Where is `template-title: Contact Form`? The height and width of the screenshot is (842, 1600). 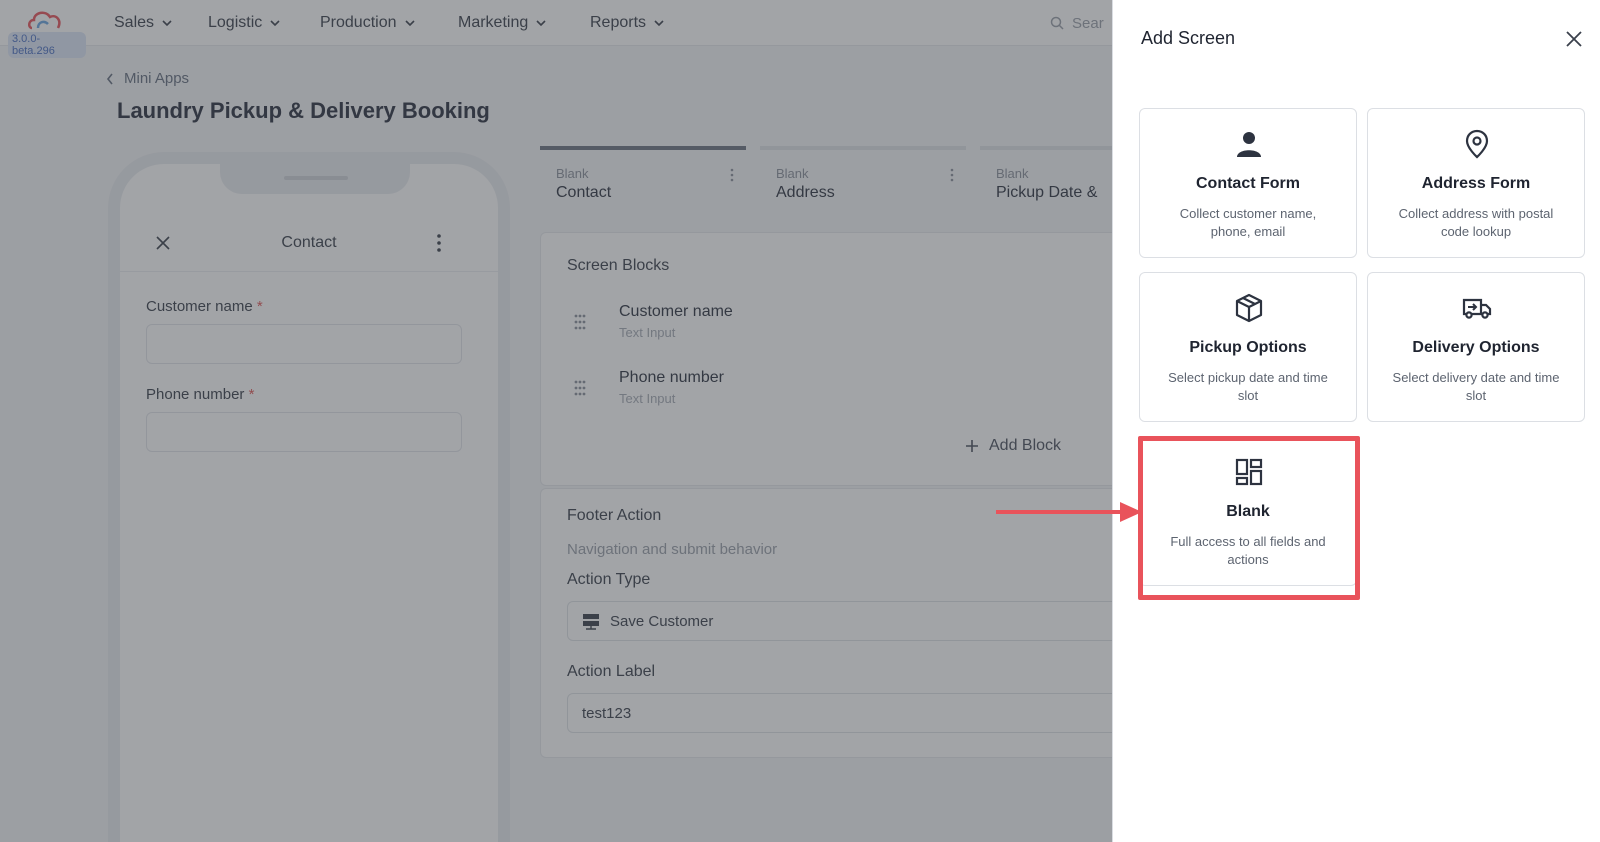 template-title: Contact Form is located at coordinates (1248, 183).